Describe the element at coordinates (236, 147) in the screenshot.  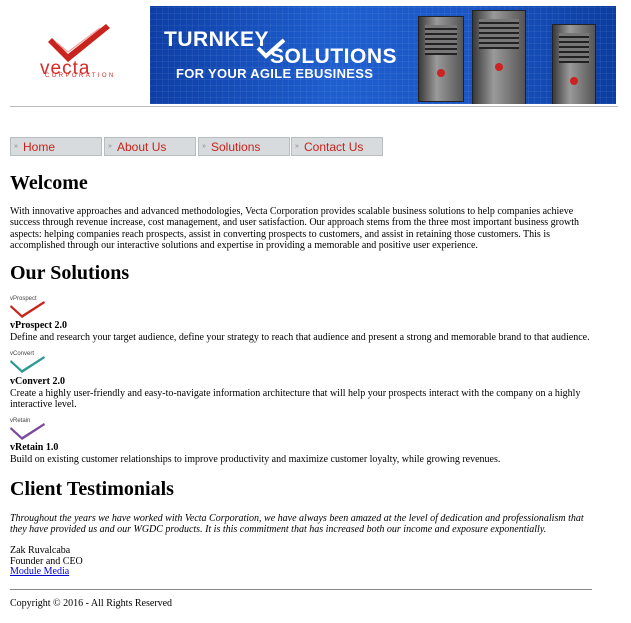
I see `nav-solutions-label: Solutions` at that location.